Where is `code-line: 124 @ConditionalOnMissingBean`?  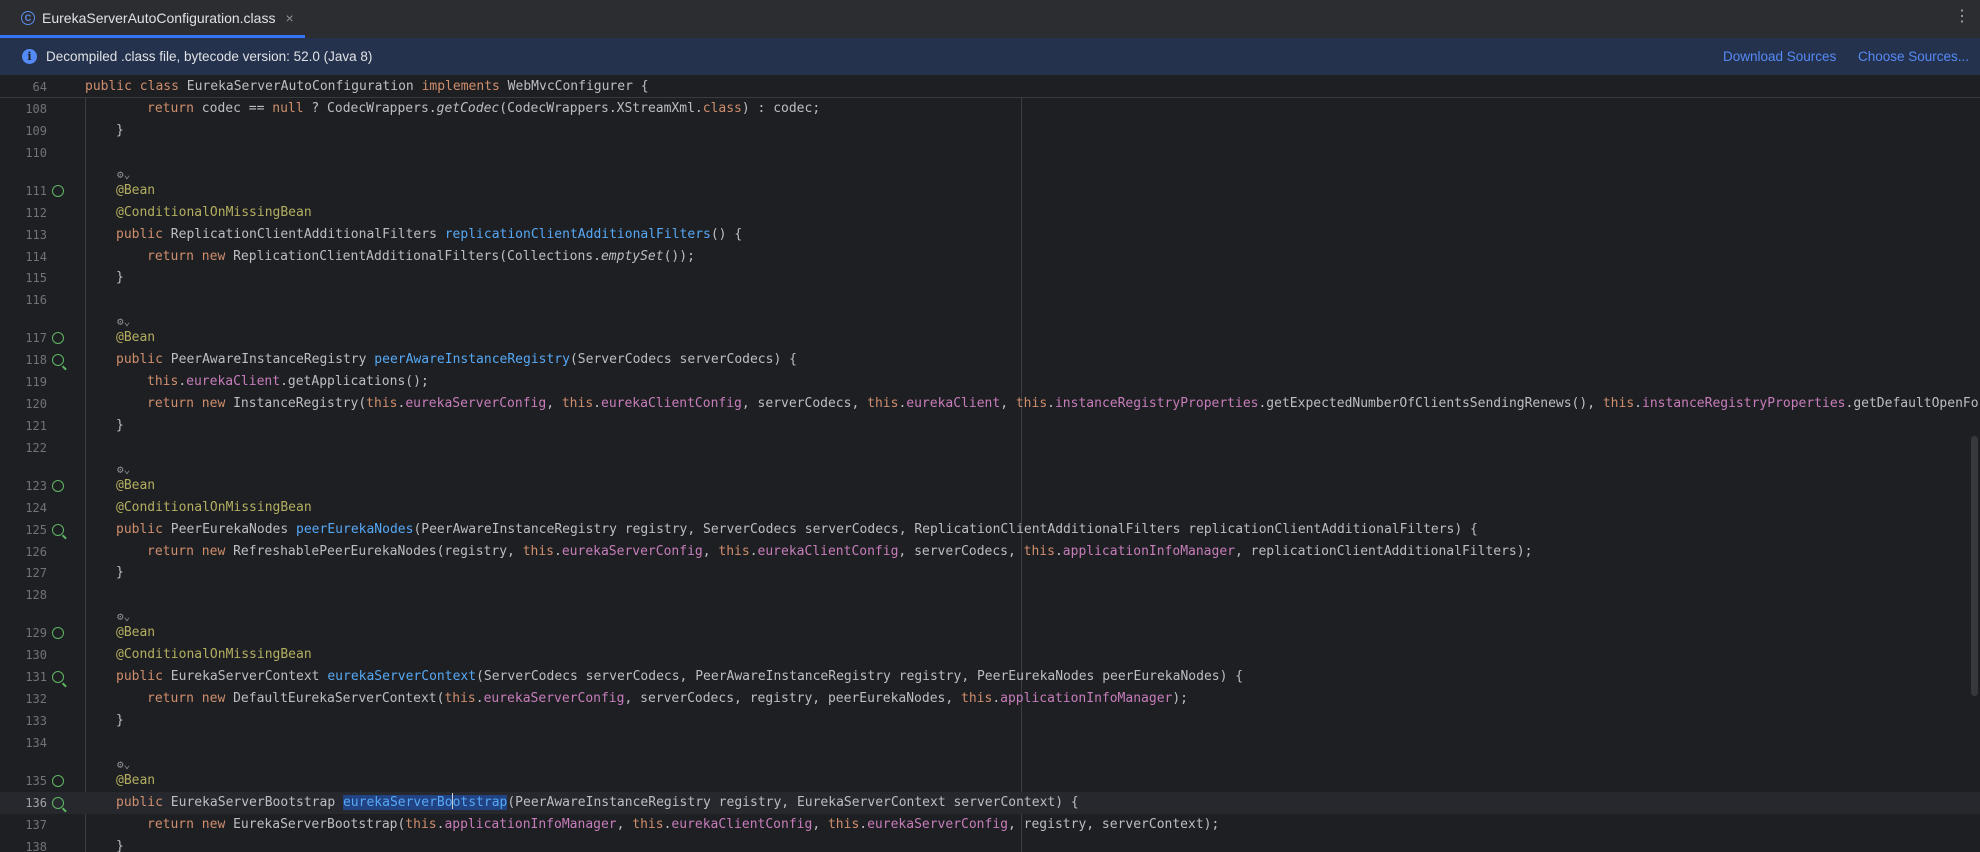
code-line: 124 @ConditionalOnMissingBean is located at coordinates (990, 508).